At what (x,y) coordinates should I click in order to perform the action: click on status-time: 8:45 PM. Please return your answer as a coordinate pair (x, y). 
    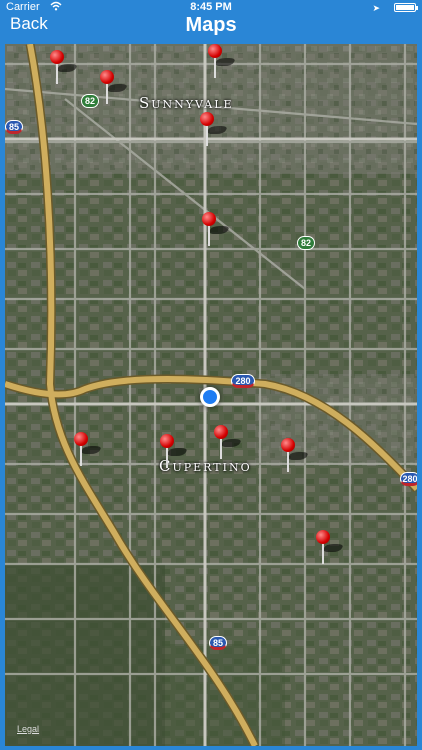
    Looking at the image, I should click on (211, 7).